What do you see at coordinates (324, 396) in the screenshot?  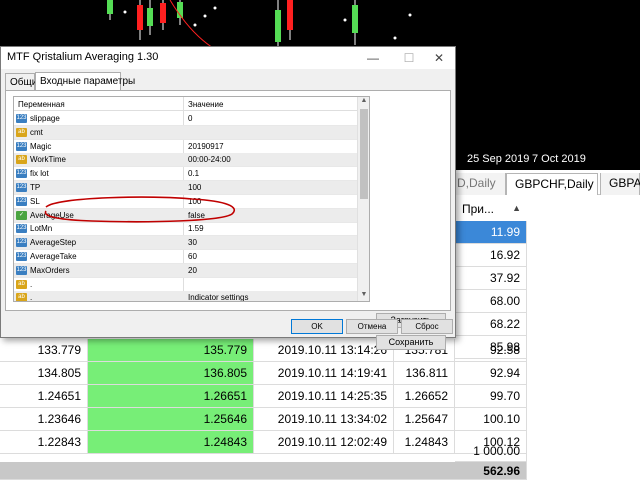 I see `table-cell-time: 2019.10.11 14:25:35` at bounding box center [324, 396].